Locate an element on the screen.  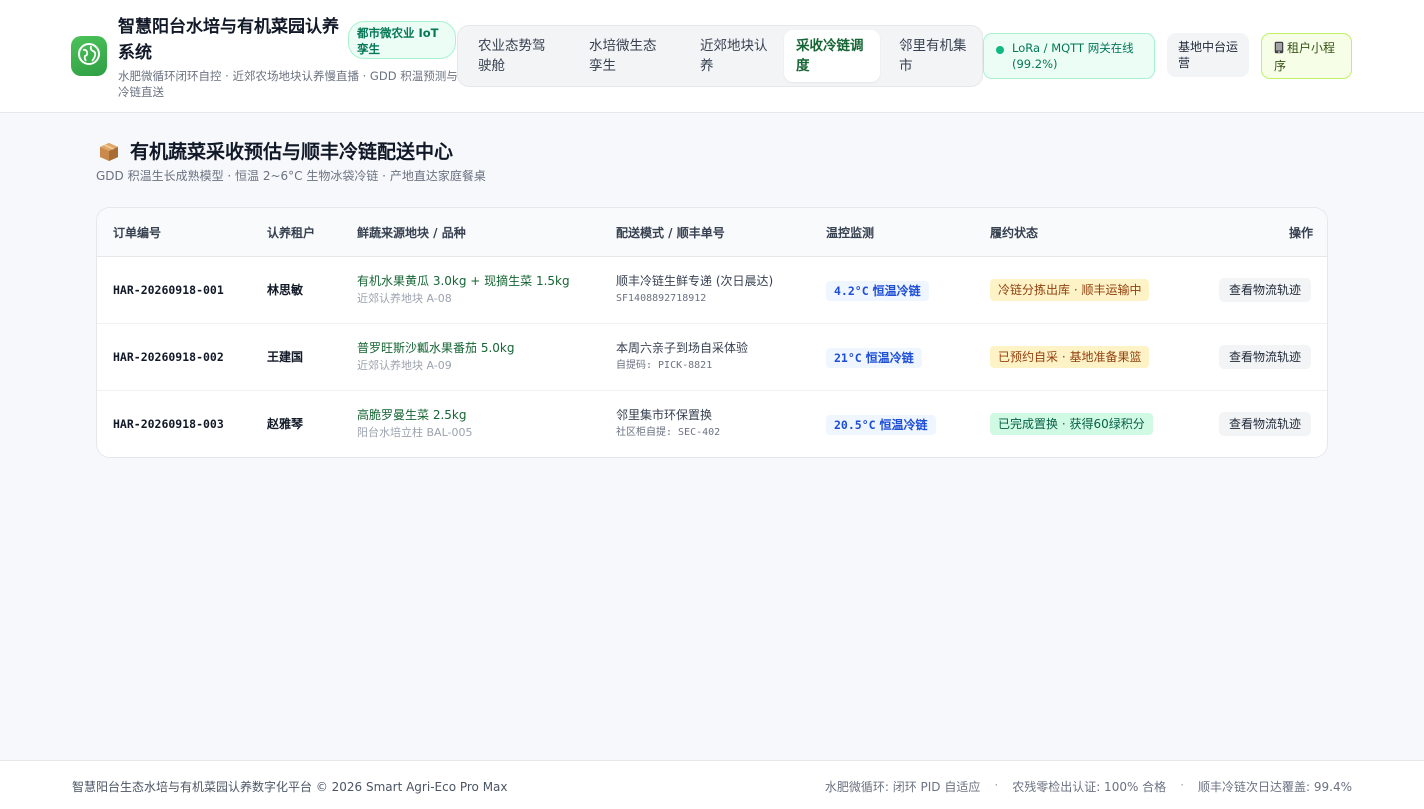
tab-agri-cockpit: 农业态势驾驶舱 is located at coordinates (518, 56).